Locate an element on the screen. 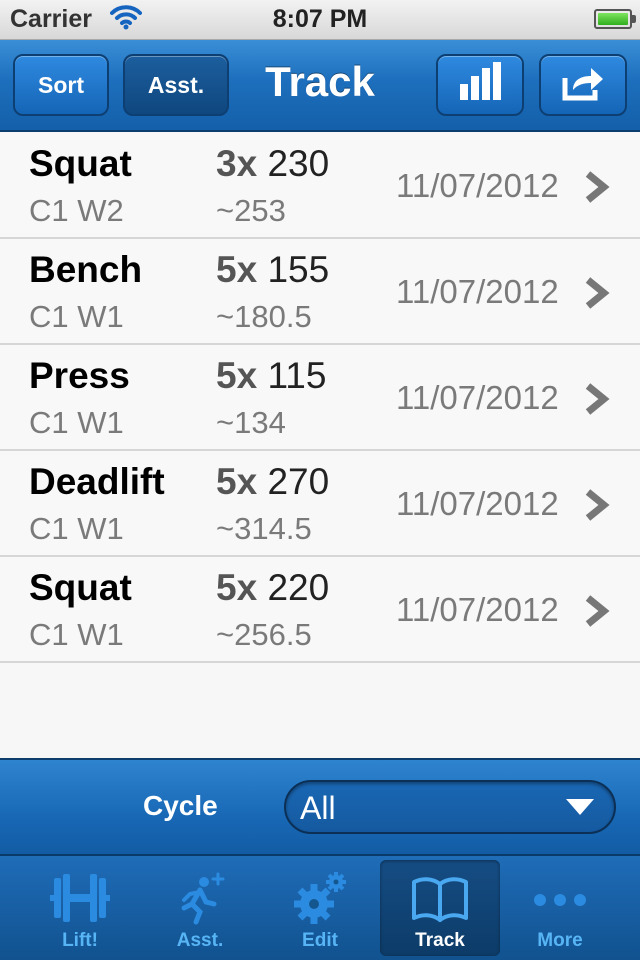 Image resolution: width=640 pixels, height=960 pixels. lift-name: Press is located at coordinates (79, 375).